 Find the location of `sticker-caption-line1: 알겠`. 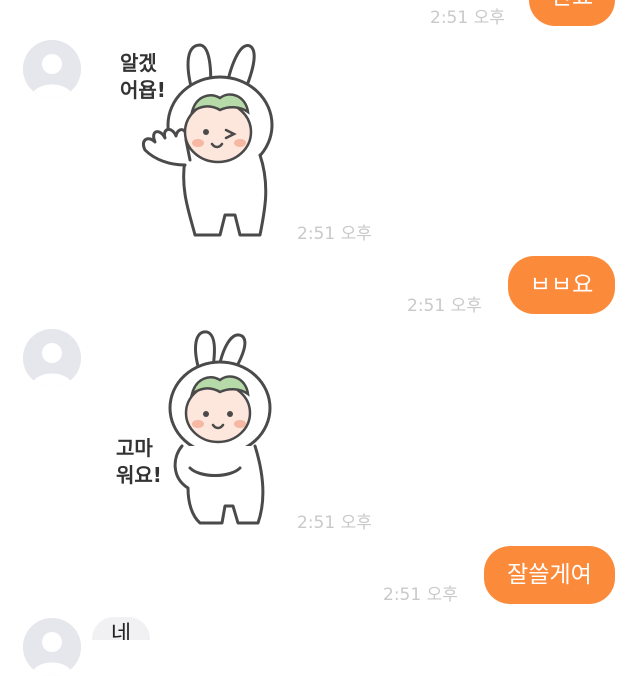

sticker-caption-line1: 알겠 is located at coordinates (138, 63).